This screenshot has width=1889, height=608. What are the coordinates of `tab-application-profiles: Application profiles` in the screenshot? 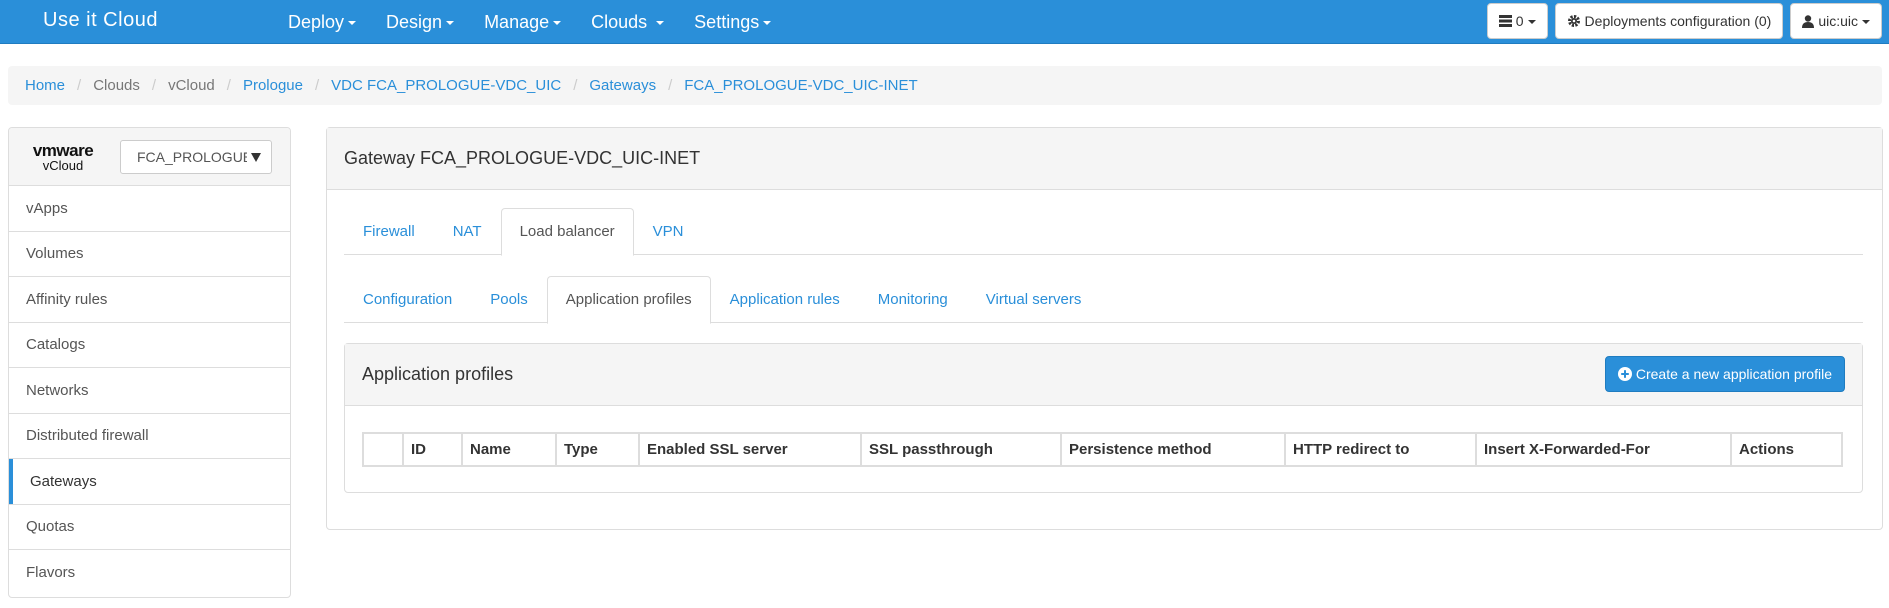 It's located at (628, 300).